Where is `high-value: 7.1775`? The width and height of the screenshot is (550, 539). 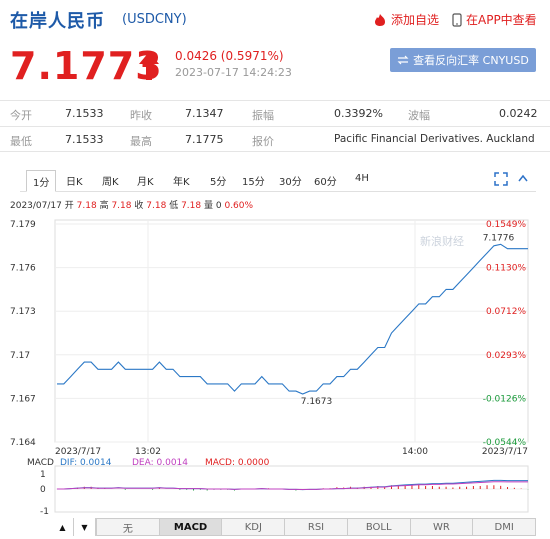
high-value: 7.1775 is located at coordinates (204, 139).